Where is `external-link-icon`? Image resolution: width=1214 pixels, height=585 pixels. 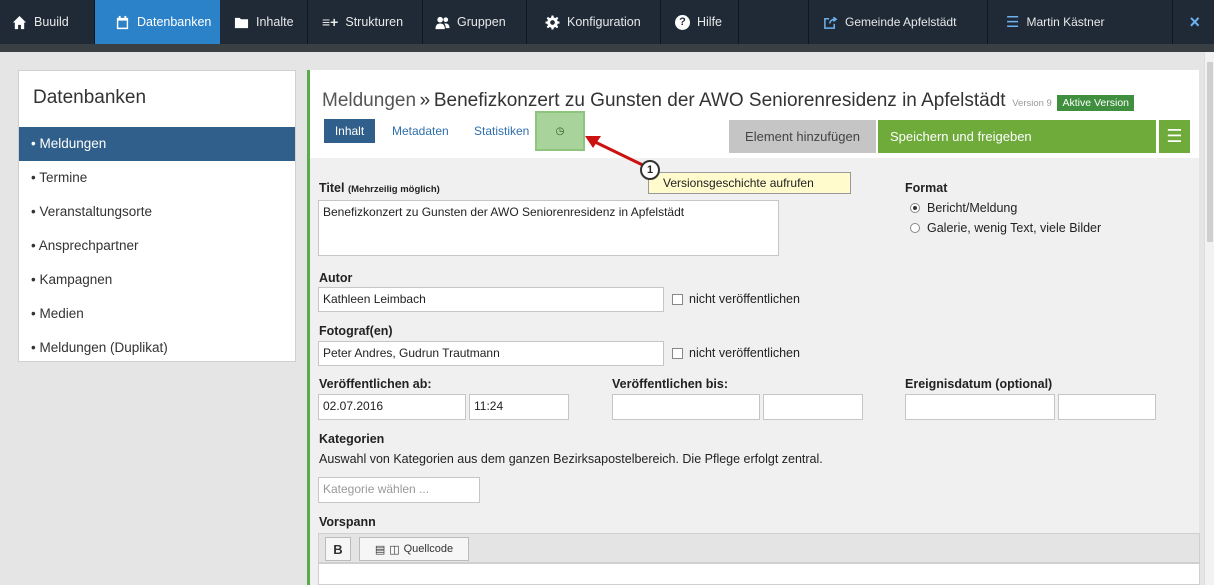 external-link-icon is located at coordinates (831, 22).